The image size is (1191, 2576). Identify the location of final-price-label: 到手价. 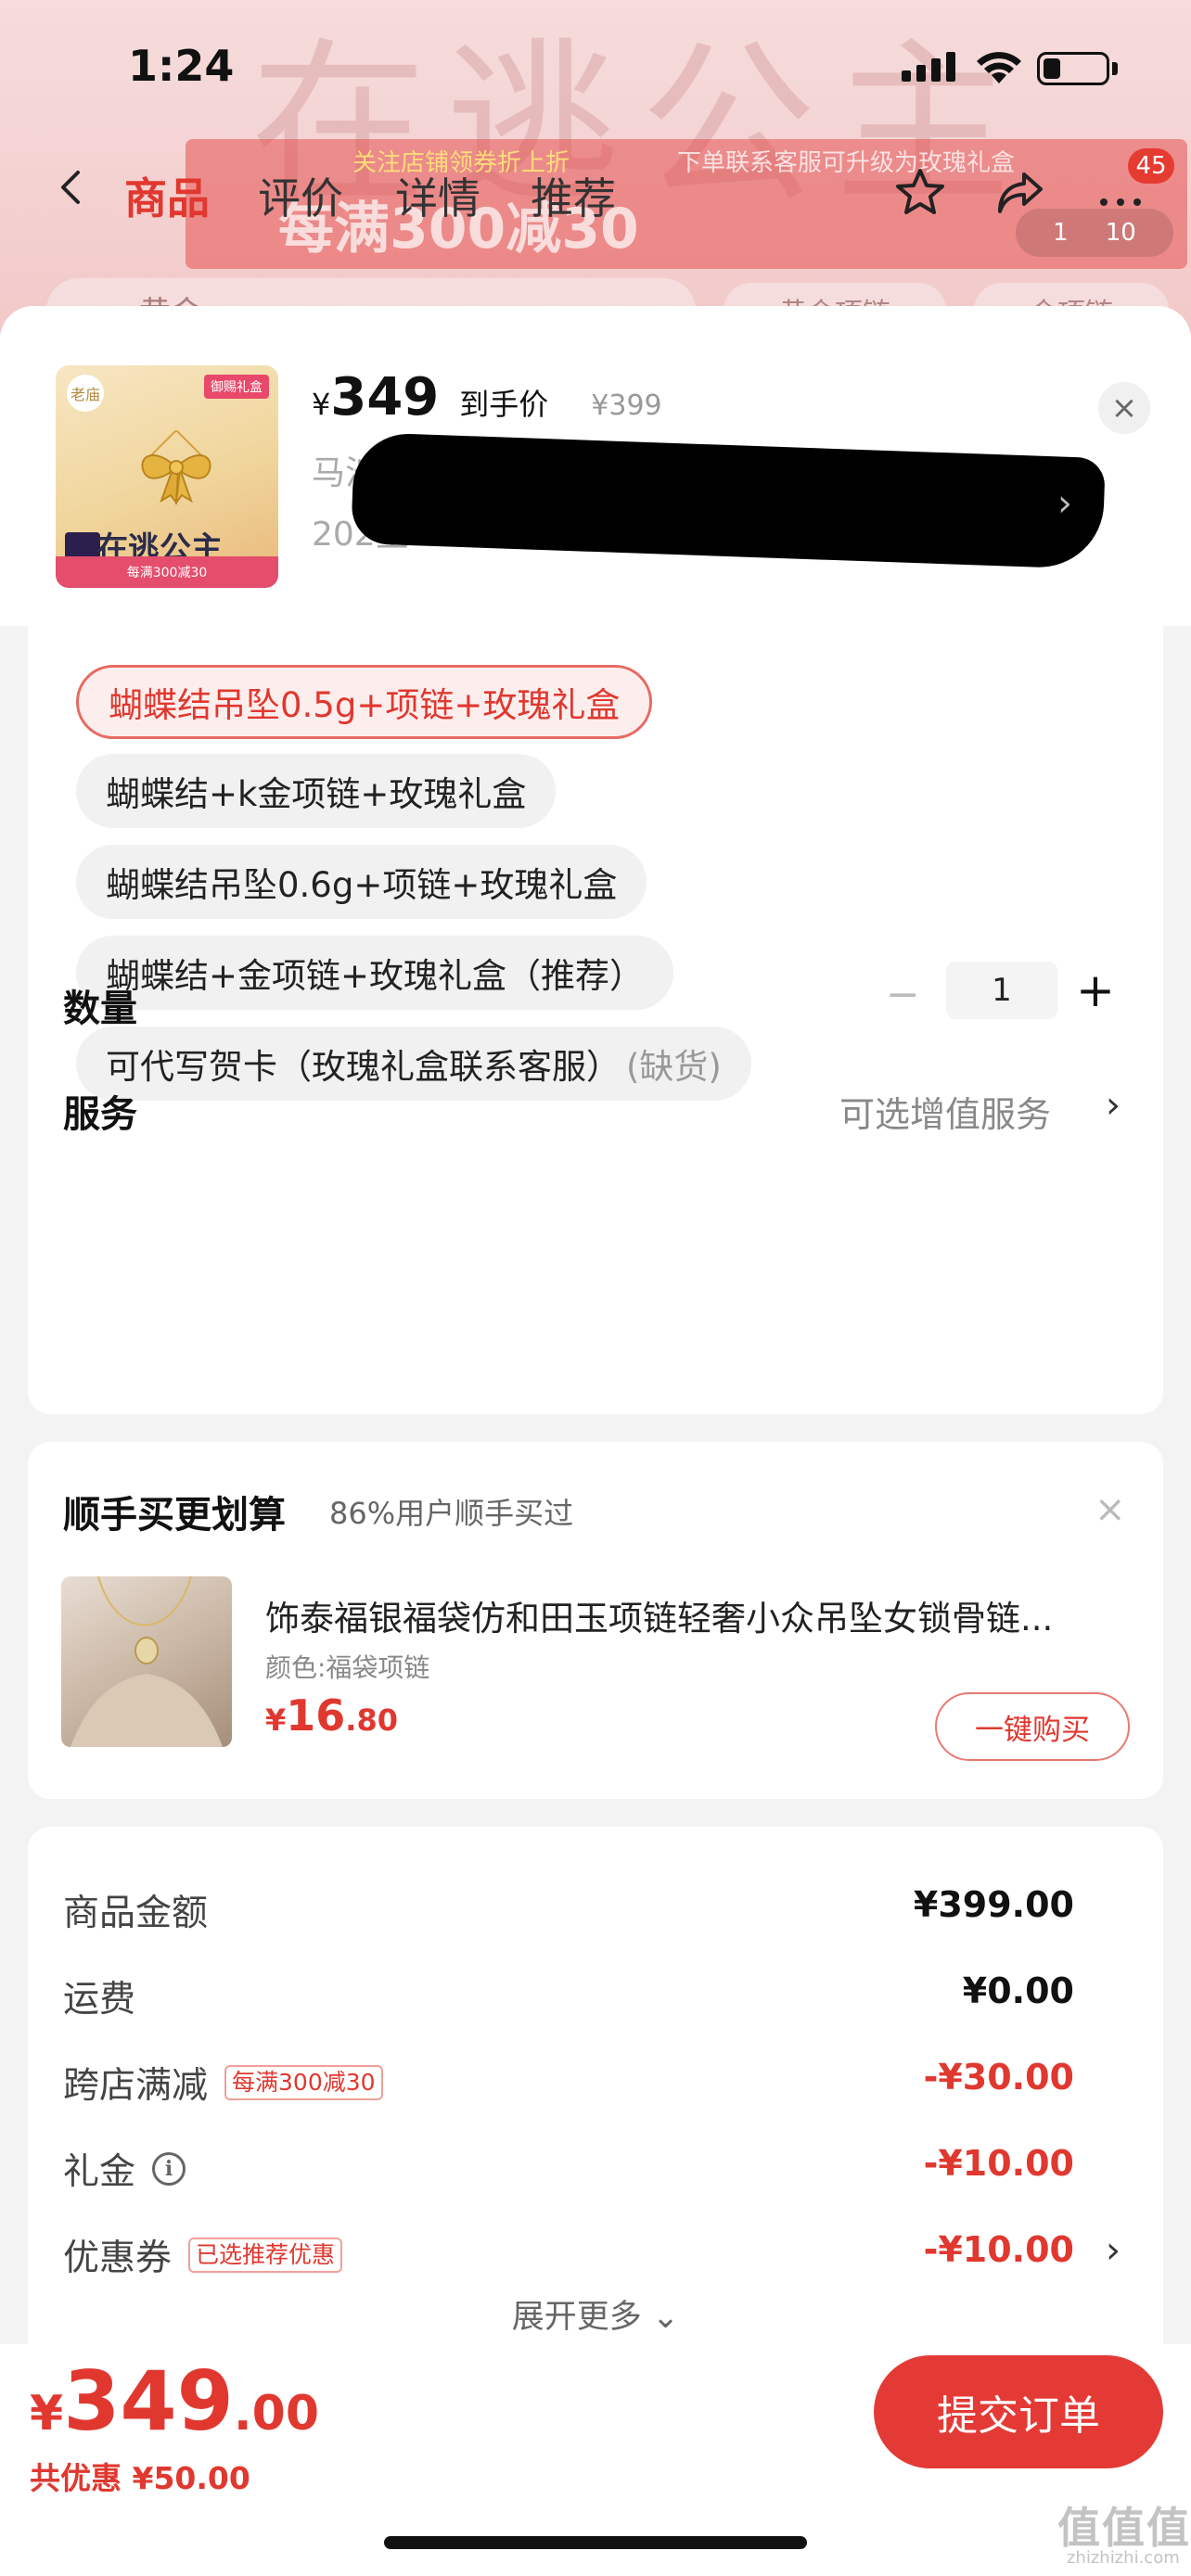
(504, 405).